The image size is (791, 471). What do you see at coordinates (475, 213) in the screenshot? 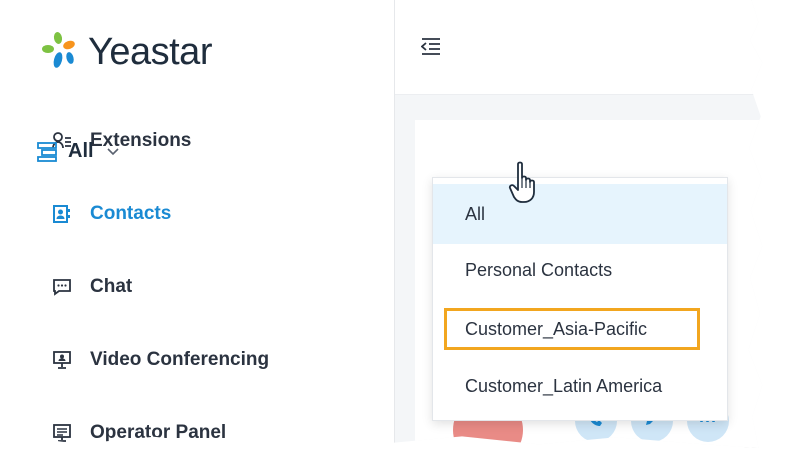
I see `option-label: All` at bounding box center [475, 213].